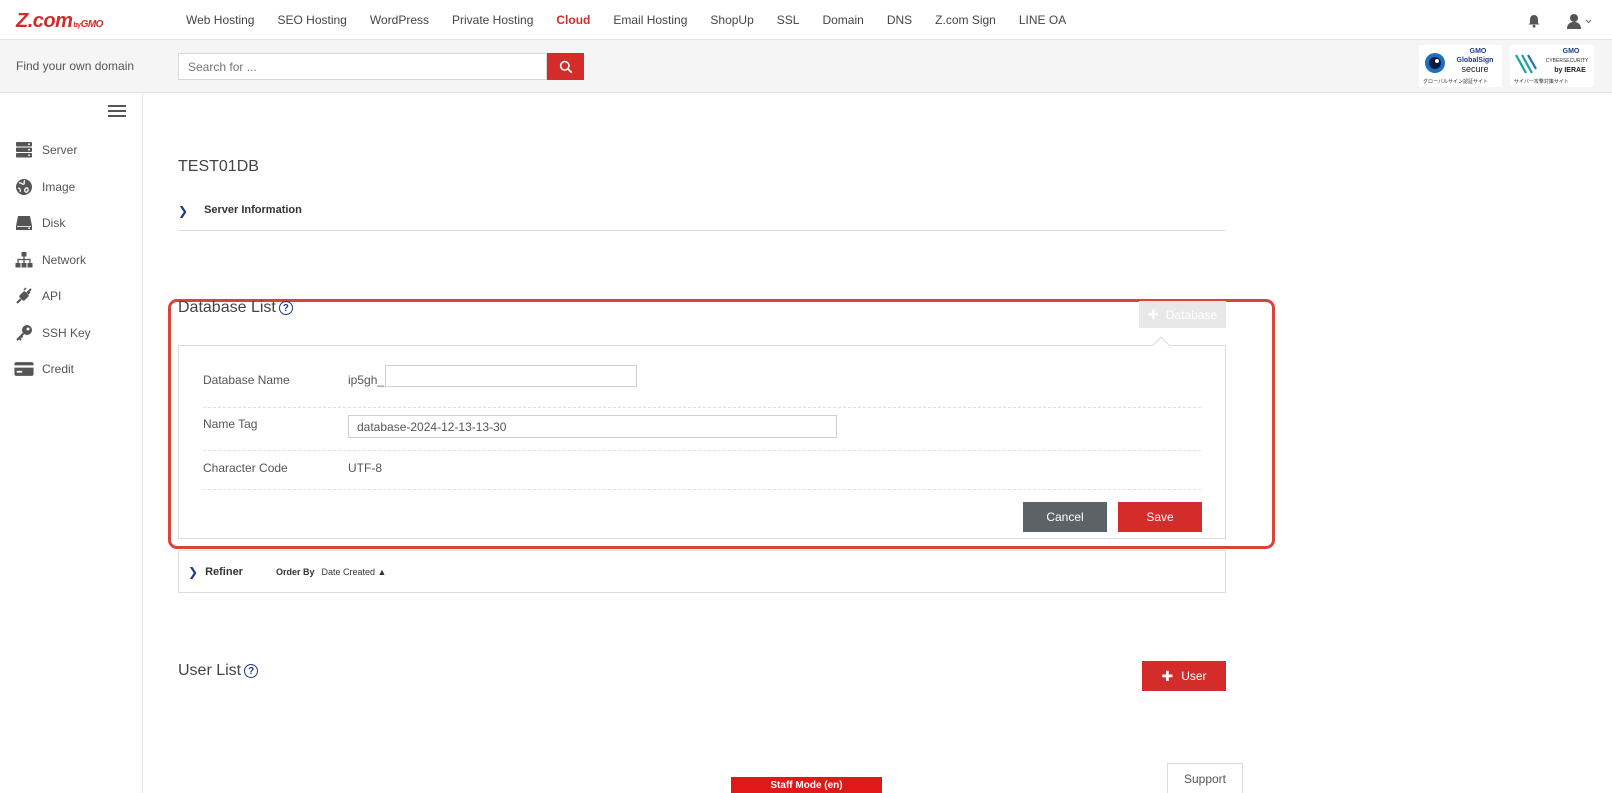 This screenshot has height=793, width=1612. What do you see at coordinates (365, 468) in the screenshot?
I see `character-code-value: UTF-8` at bounding box center [365, 468].